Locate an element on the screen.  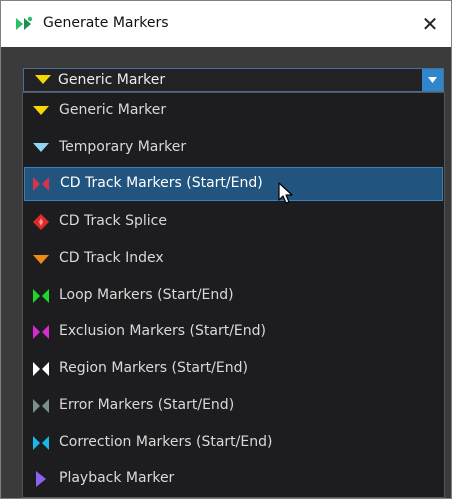
list-item-error-markers: Error Markers (Start/End) is located at coordinates (233, 406).